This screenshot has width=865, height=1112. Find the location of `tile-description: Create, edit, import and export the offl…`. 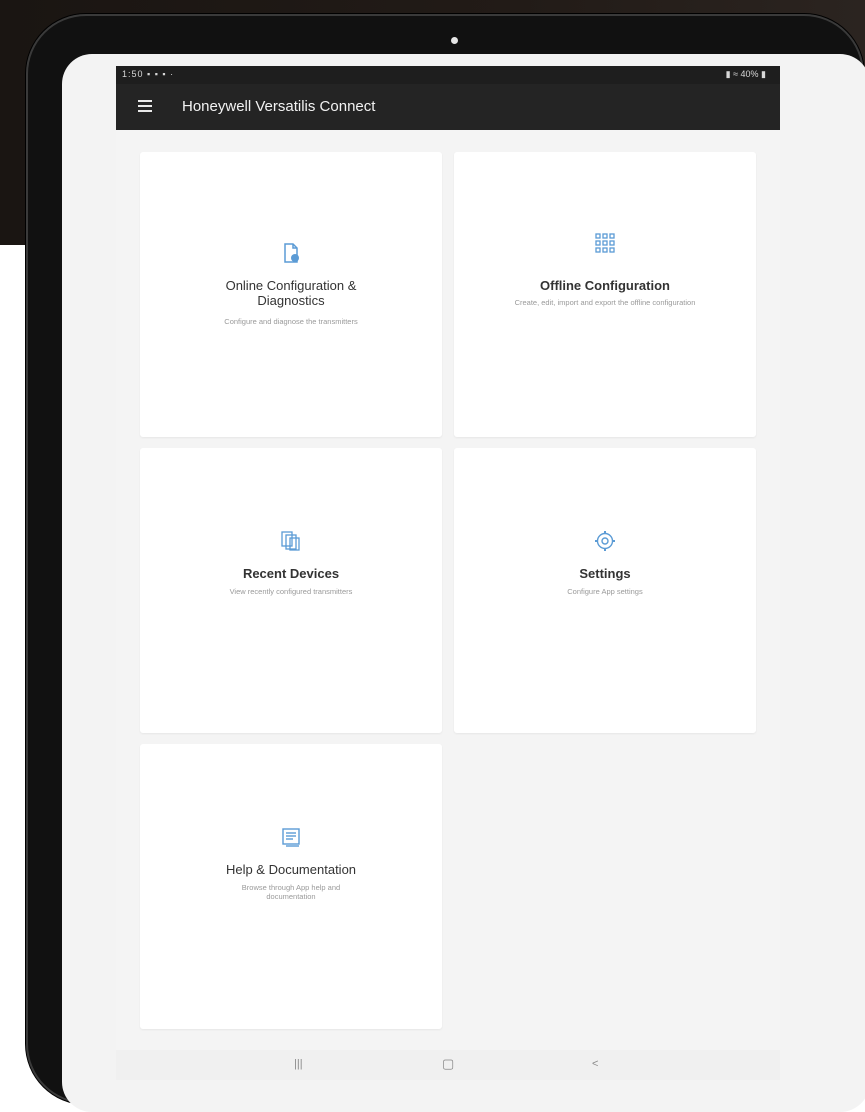

tile-description: Create, edit, import and export the offl… is located at coordinates (605, 302).